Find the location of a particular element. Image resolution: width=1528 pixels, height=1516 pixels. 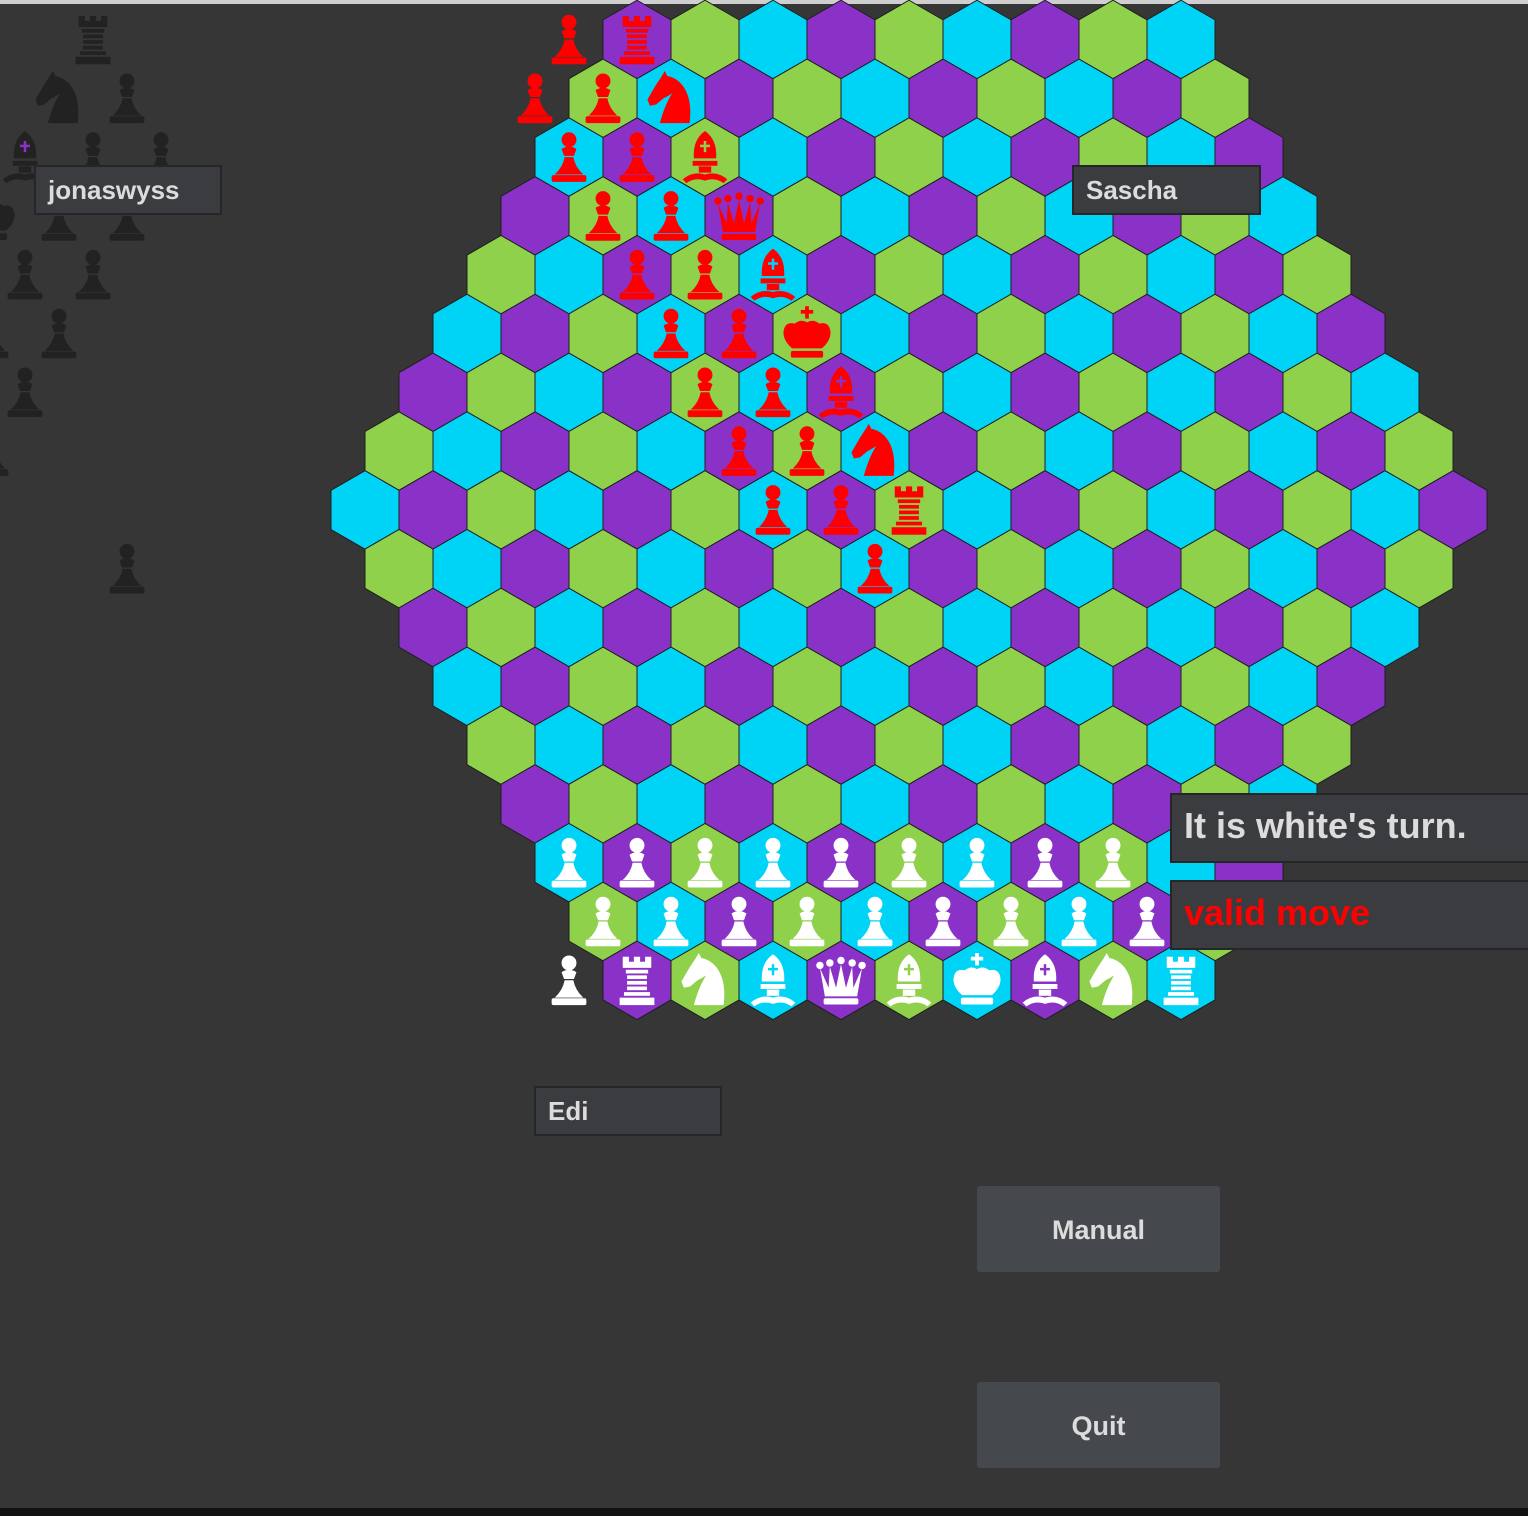

quit-button: Quit is located at coordinates (1098, 1425).